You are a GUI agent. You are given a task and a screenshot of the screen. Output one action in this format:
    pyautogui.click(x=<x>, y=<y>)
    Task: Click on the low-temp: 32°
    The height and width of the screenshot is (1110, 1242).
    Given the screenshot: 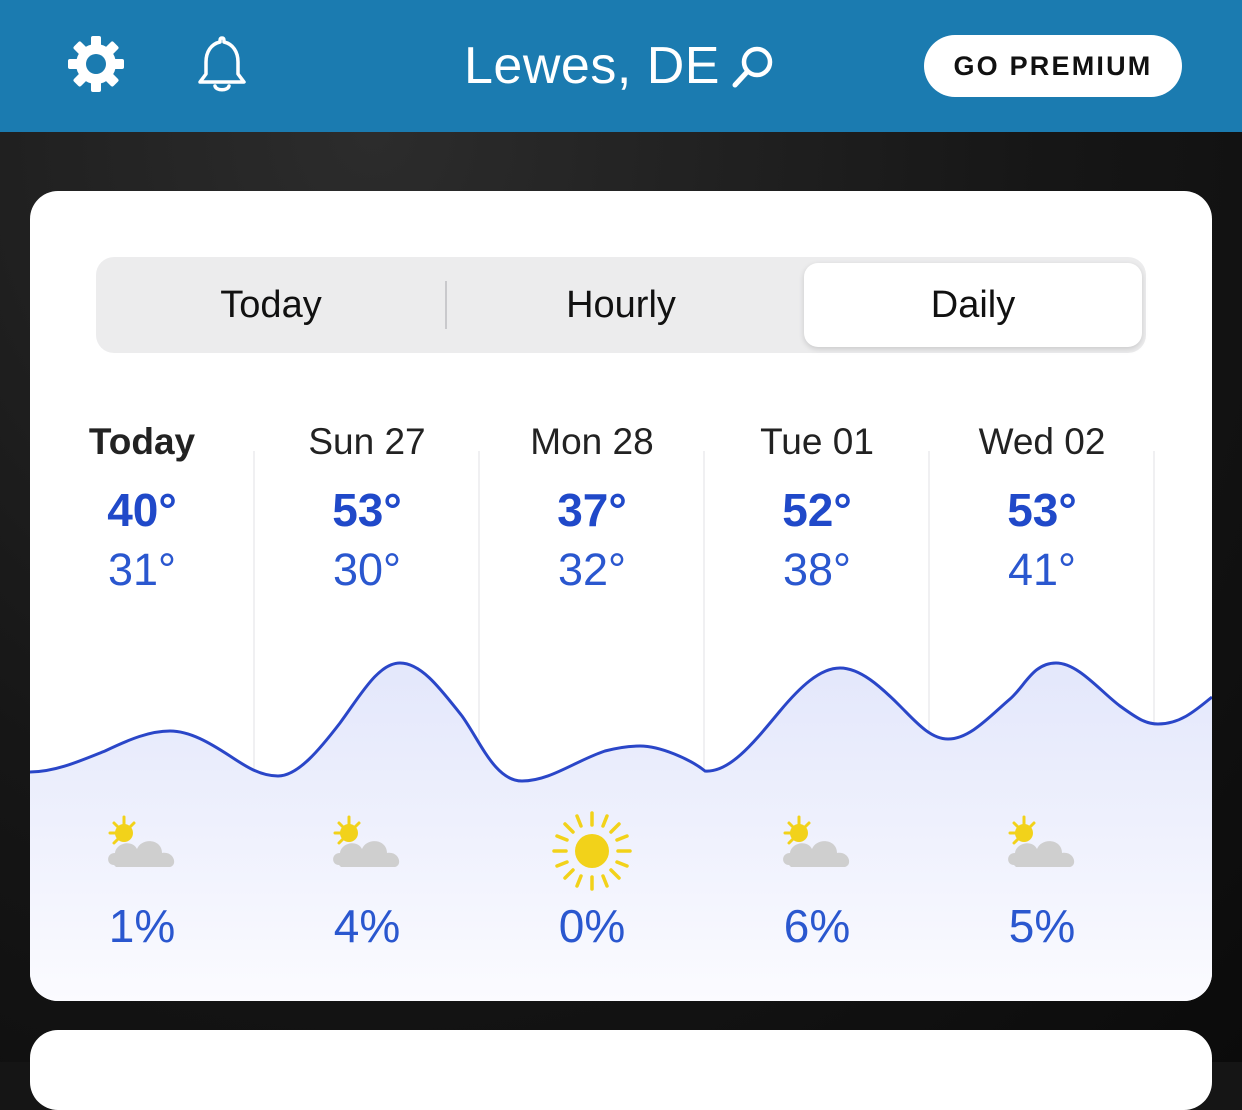 What is the action you would take?
    pyautogui.click(x=592, y=569)
    